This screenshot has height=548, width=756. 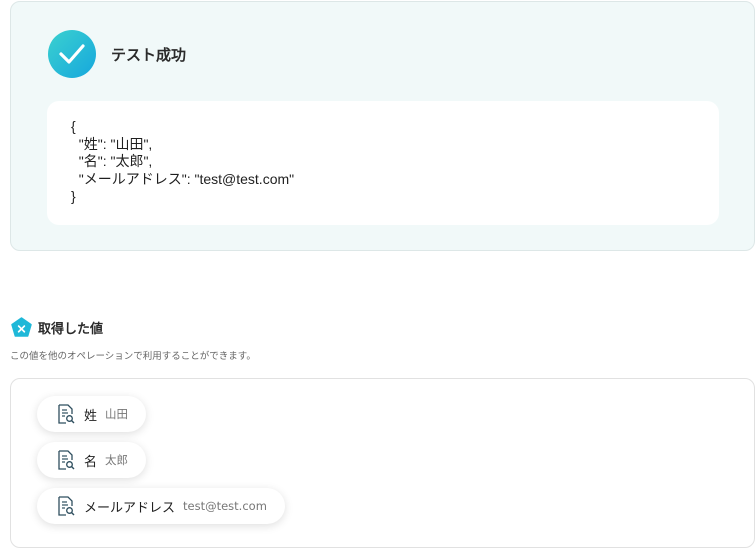 I want to click on chip-label: メールアドレス, so click(x=130, y=508).